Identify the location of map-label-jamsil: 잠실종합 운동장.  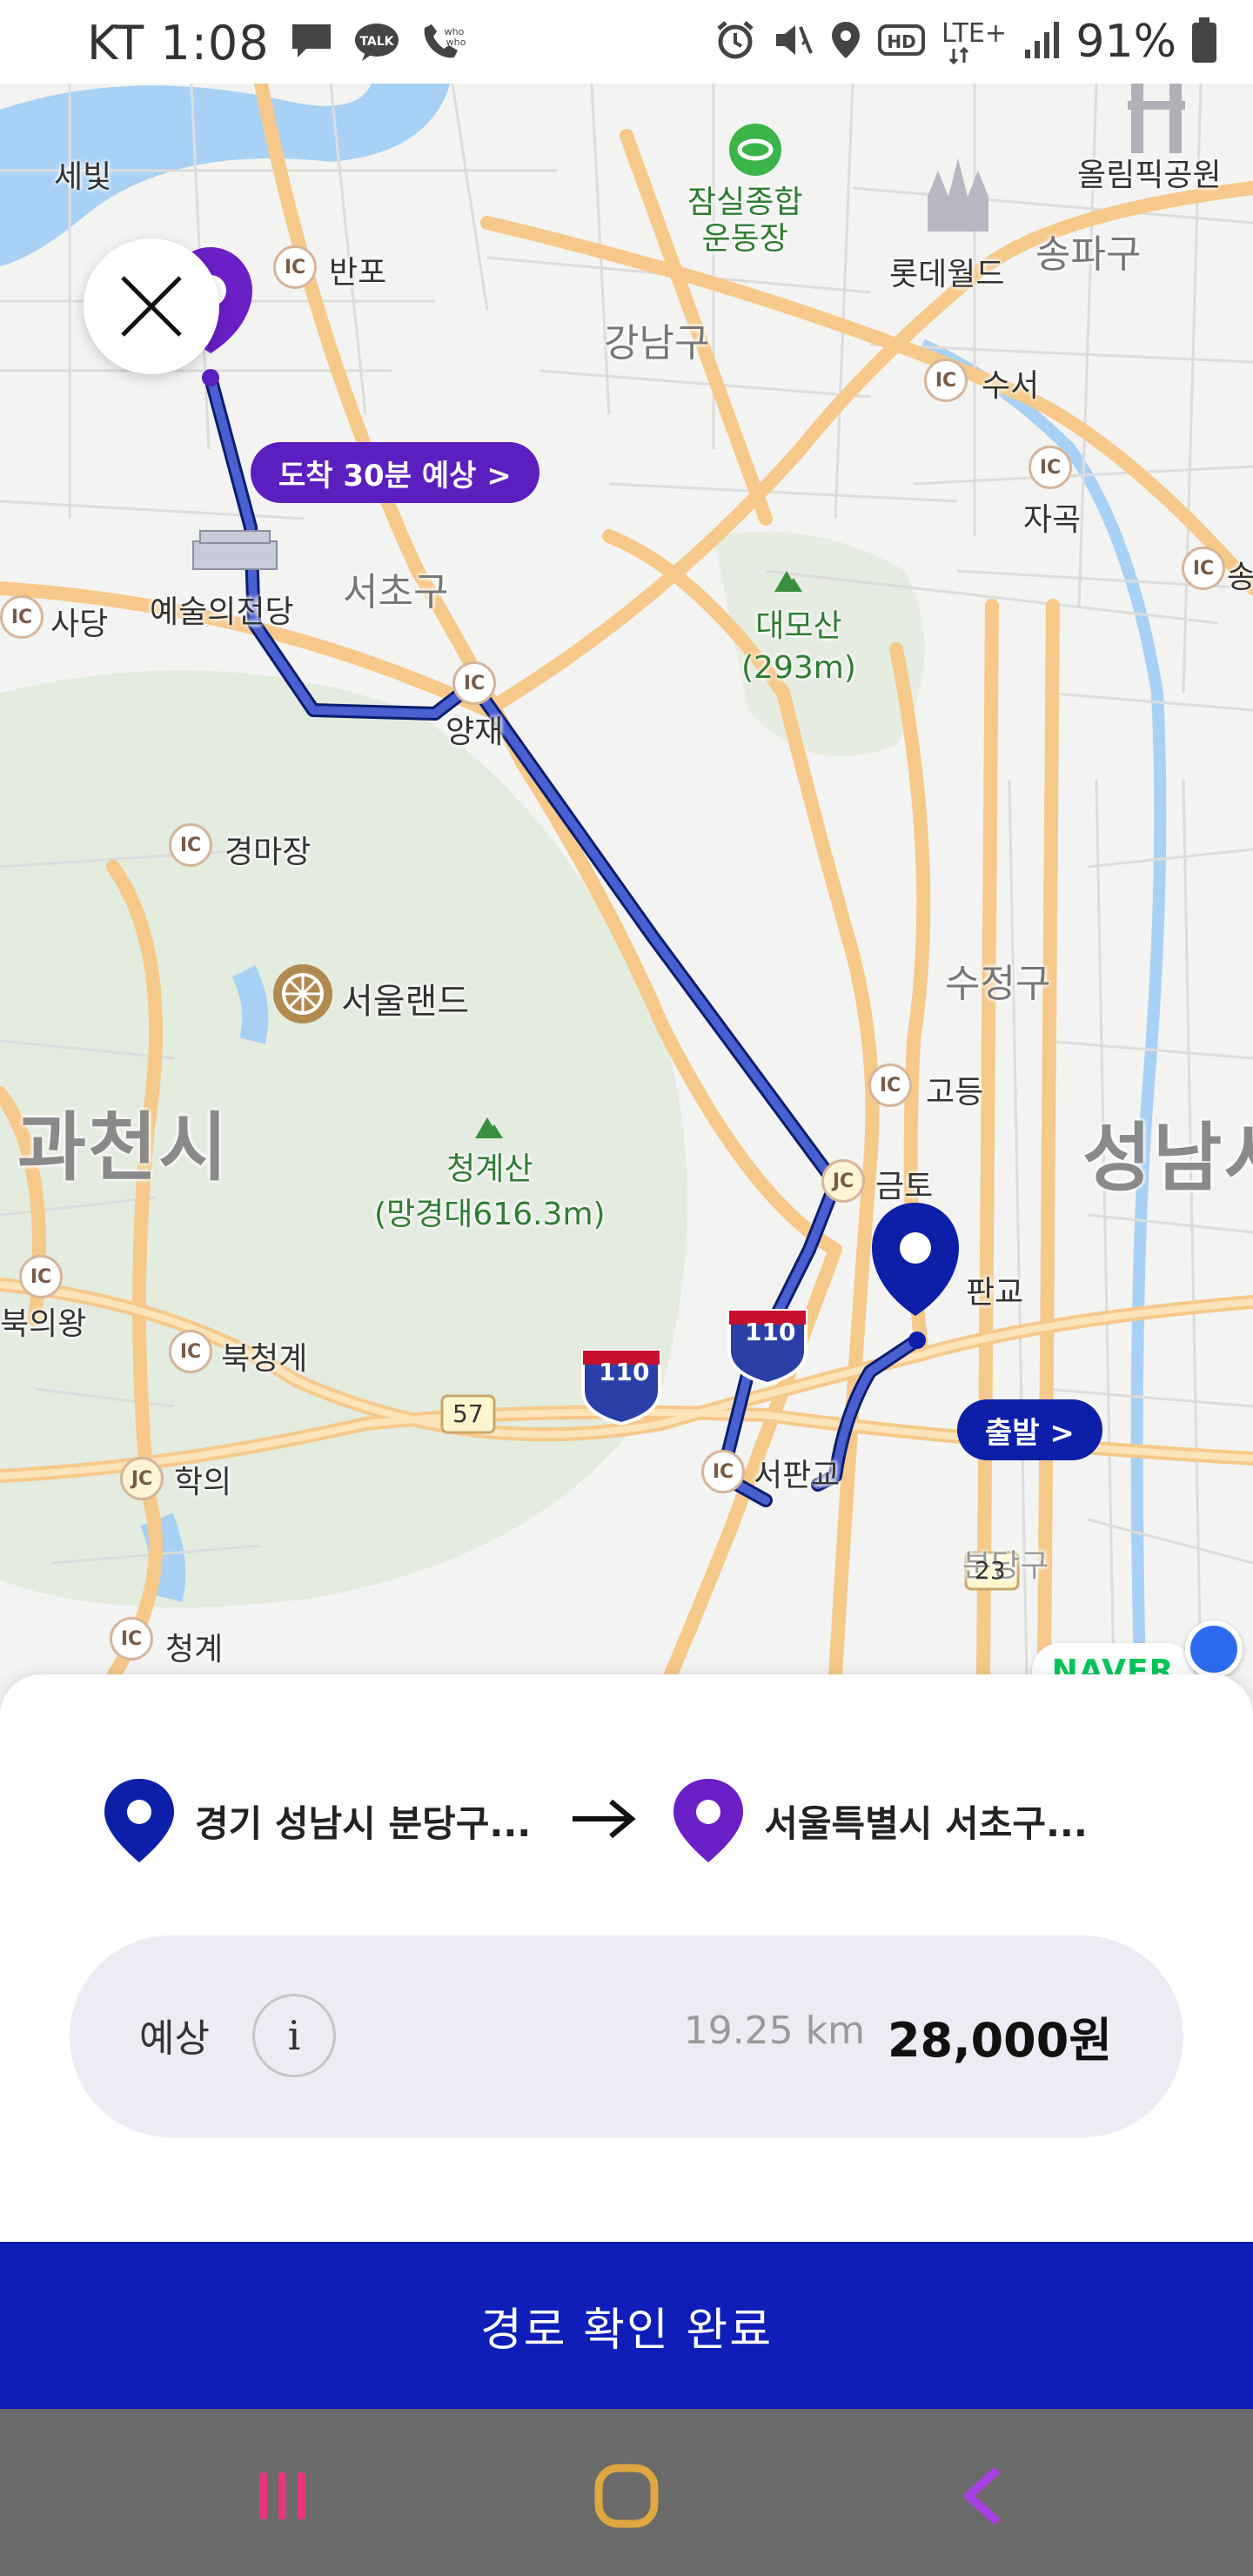
(745, 220).